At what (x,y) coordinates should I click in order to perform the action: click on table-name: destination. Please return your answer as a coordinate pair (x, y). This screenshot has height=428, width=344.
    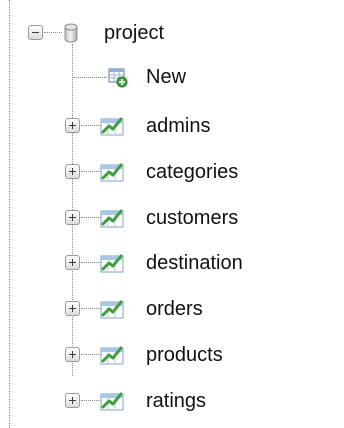
    Looking at the image, I should click on (194, 263).